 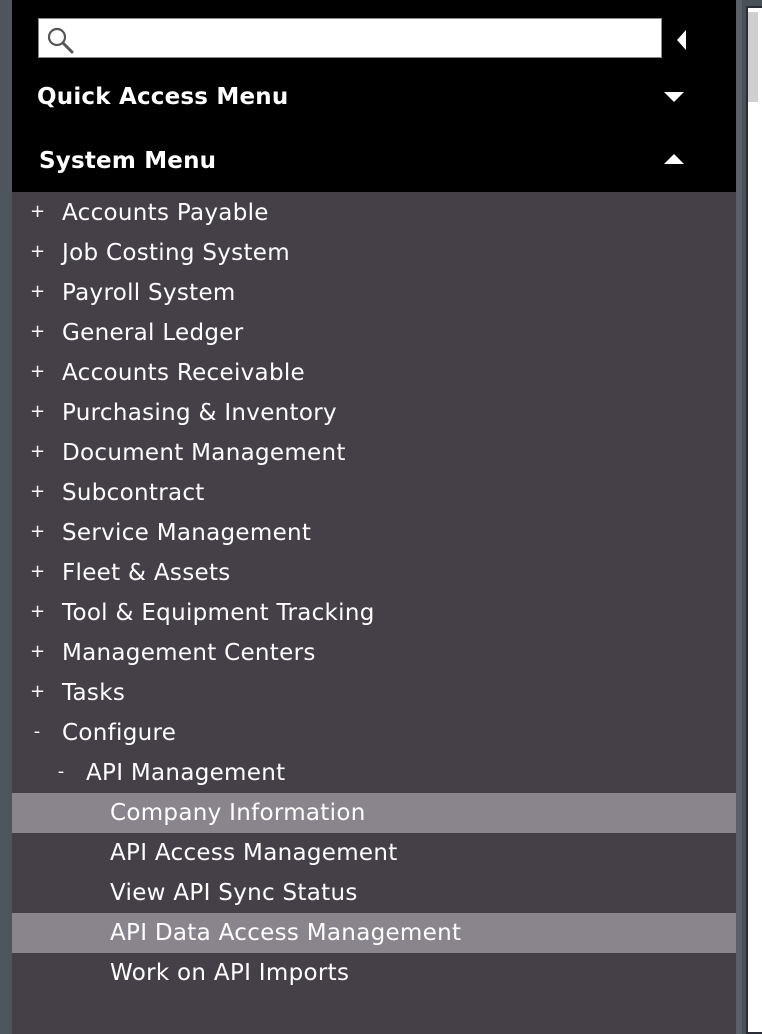 I want to click on scrollbar-thumb, so click(x=753, y=57).